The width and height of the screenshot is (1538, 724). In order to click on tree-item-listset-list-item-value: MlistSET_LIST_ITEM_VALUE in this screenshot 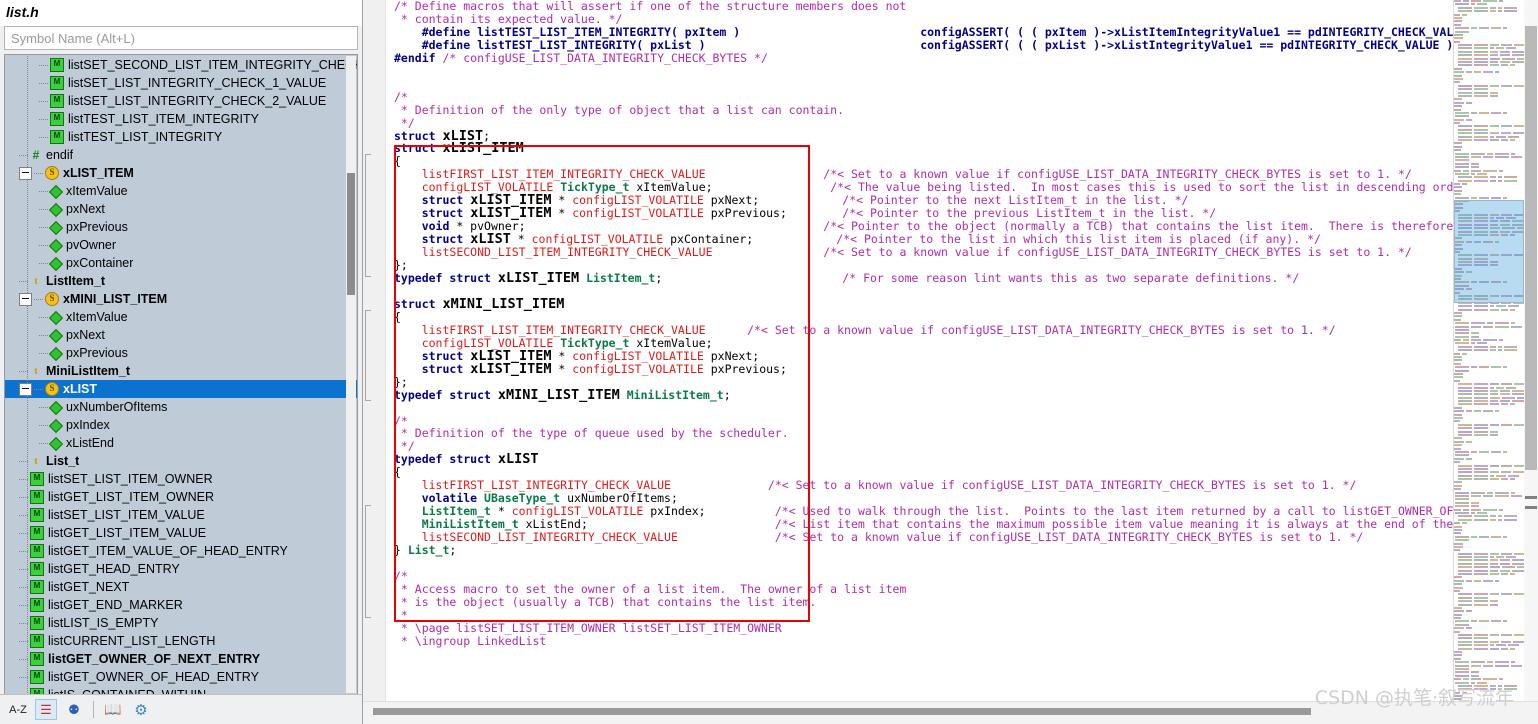, I will do `click(181, 515)`.